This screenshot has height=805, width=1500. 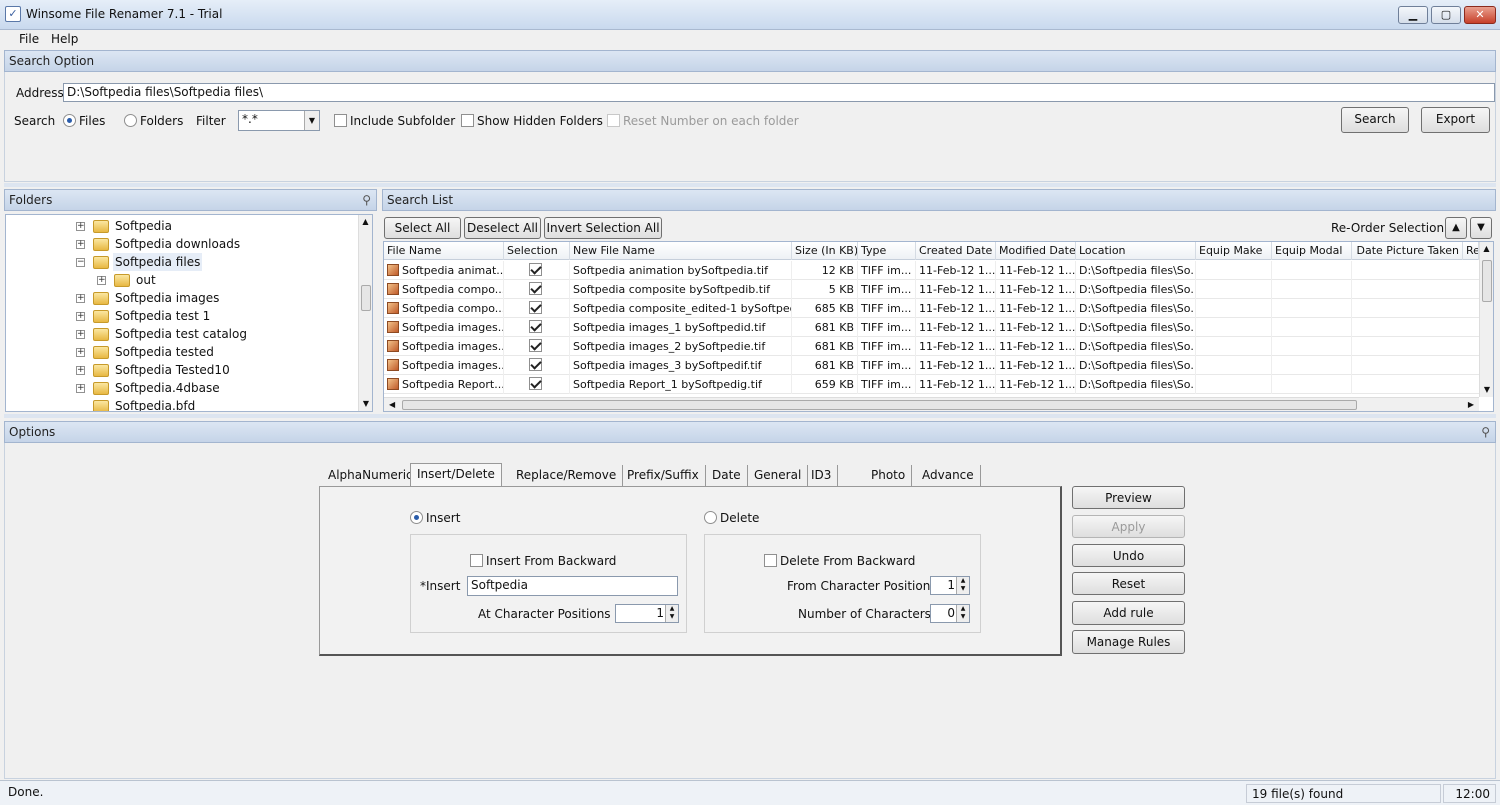 What do you see at coordinates (153, 121) in the screenshot?
I see `folders-radio: Folders` at bounding box center [153, 121].